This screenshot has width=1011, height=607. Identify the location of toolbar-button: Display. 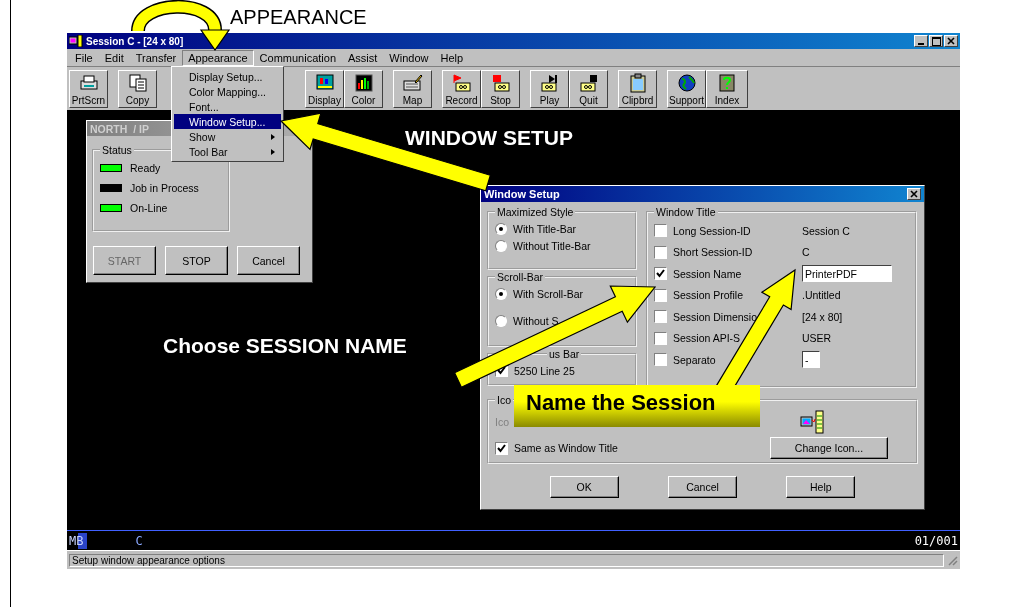
(324, 88).